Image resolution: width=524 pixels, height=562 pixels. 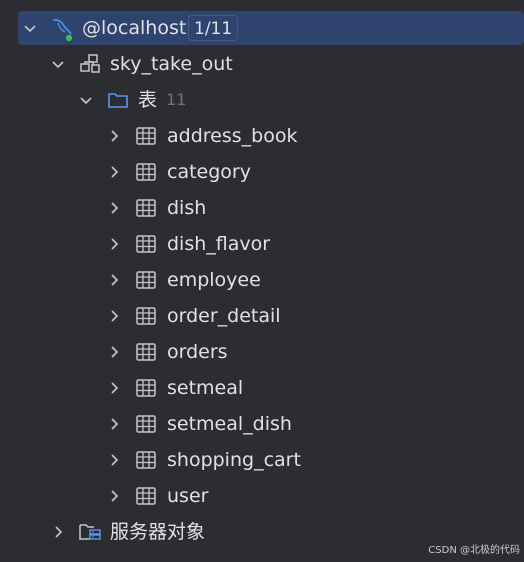 What do you see at coordinates (171, 64) in the screenshot?
I see `schema-label: sky_take_out` at bounding box center [171, 64].